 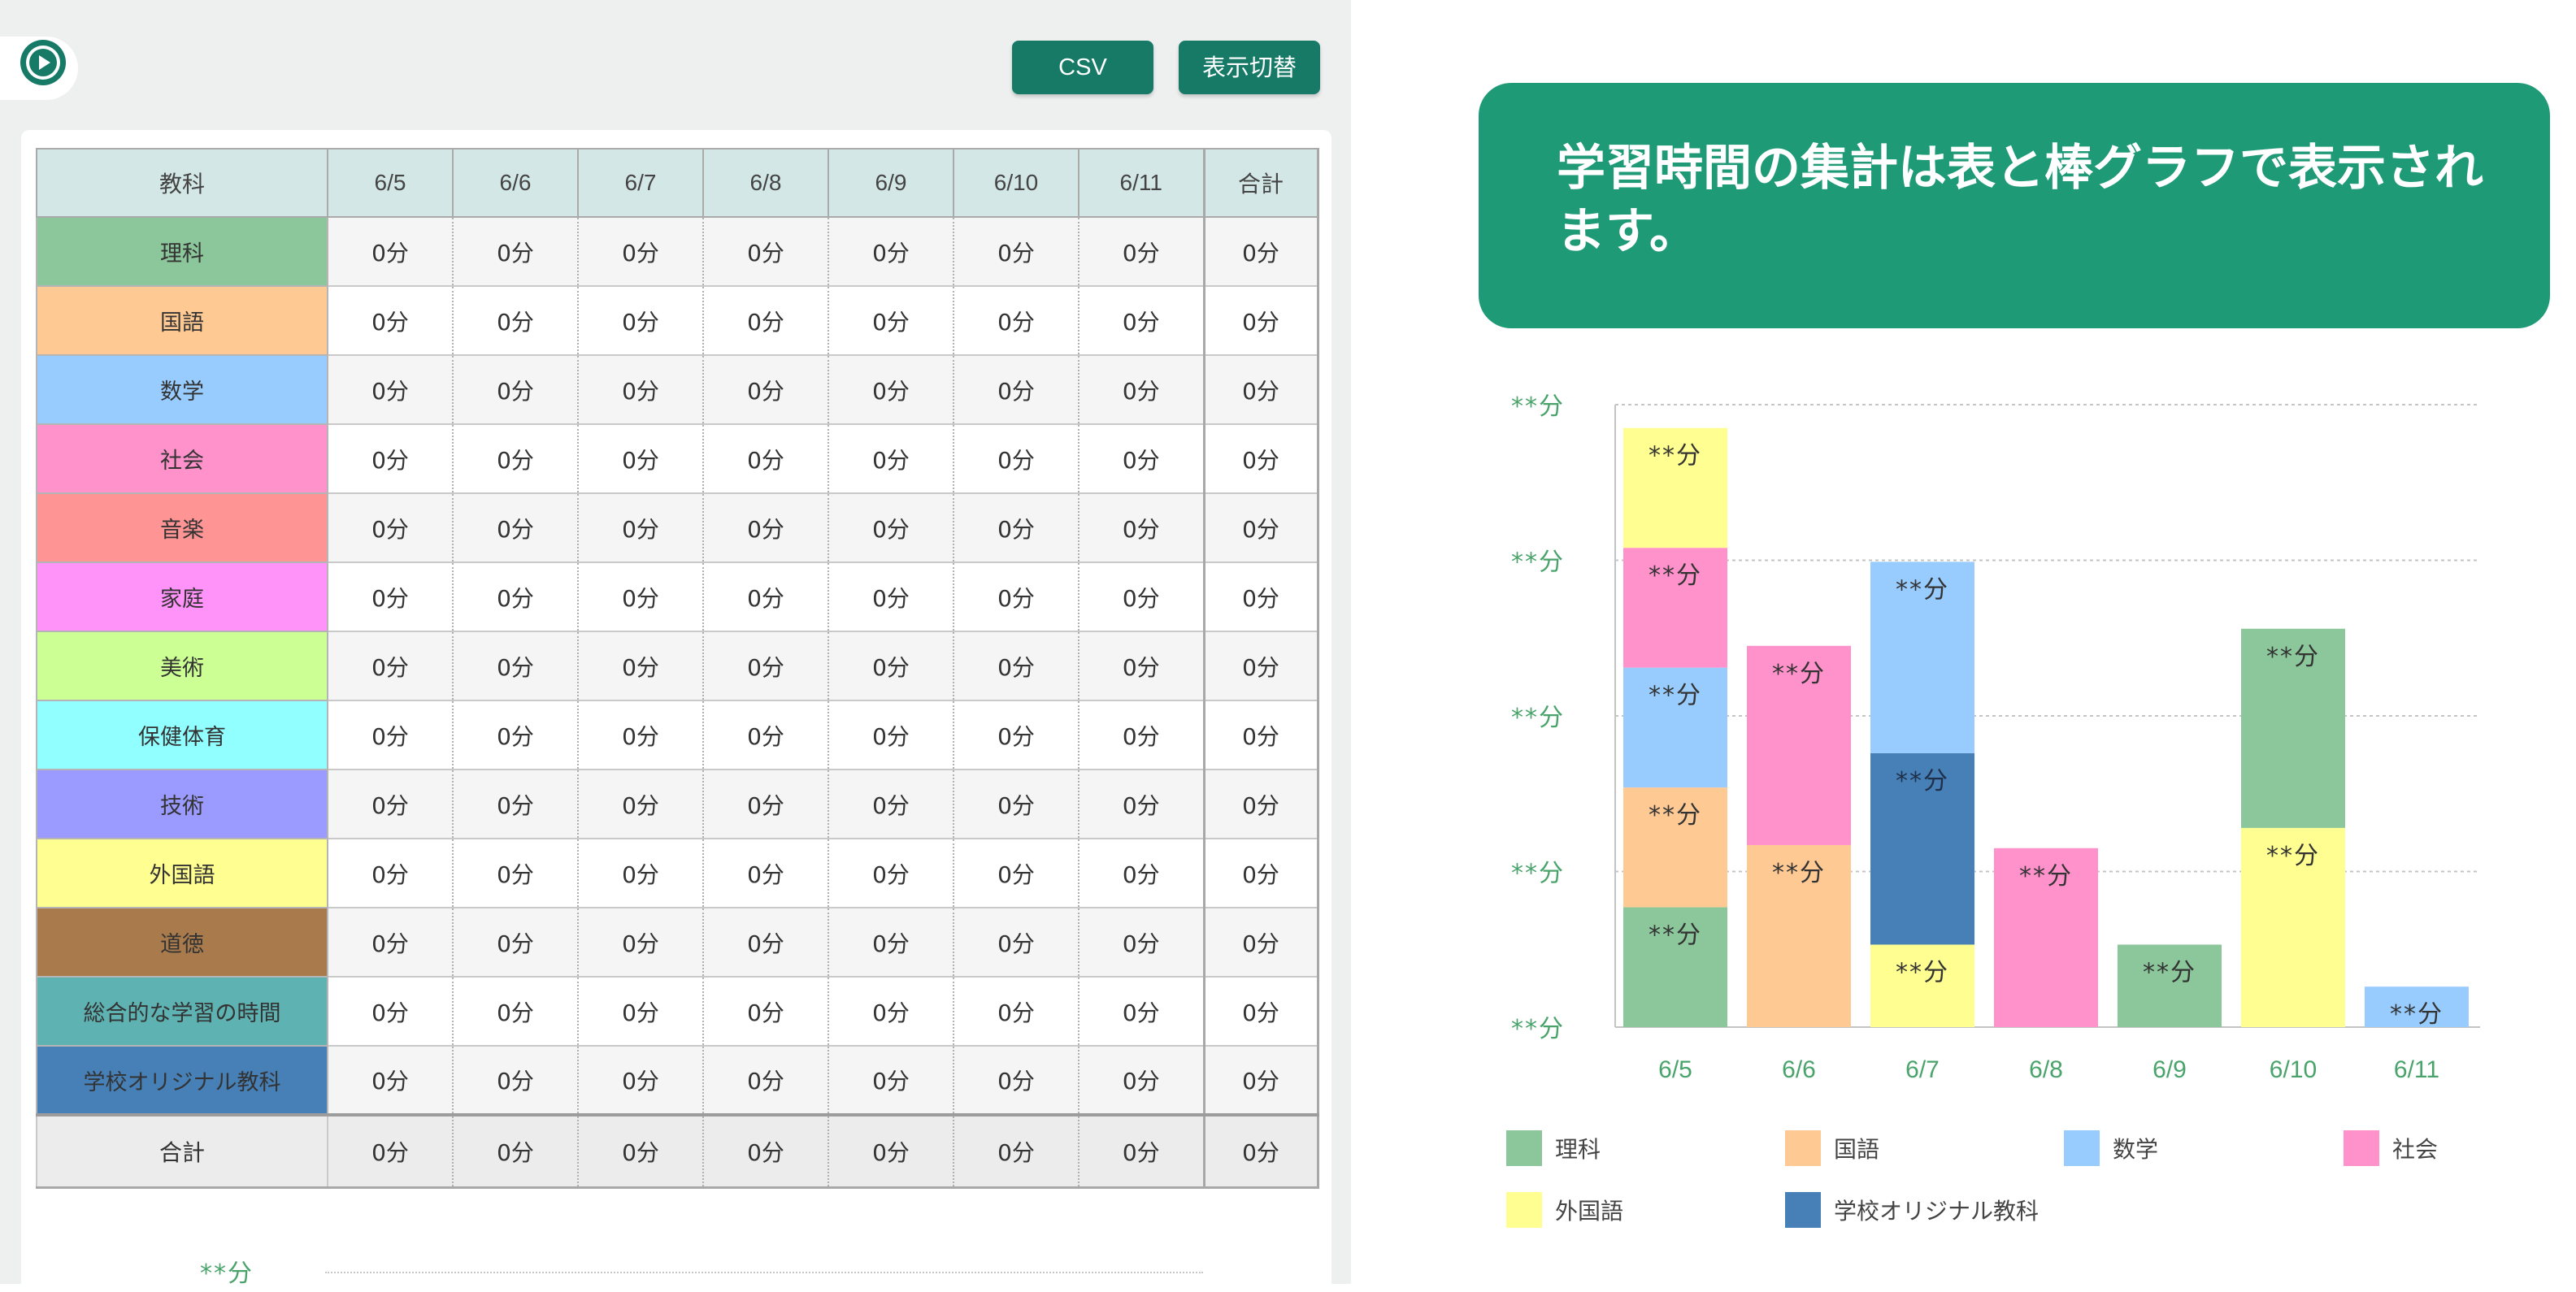 What do you see at coordinates (182, 459) in the screenshot?
I see `subject-cell: 社会` at bounding box center [182, 459].